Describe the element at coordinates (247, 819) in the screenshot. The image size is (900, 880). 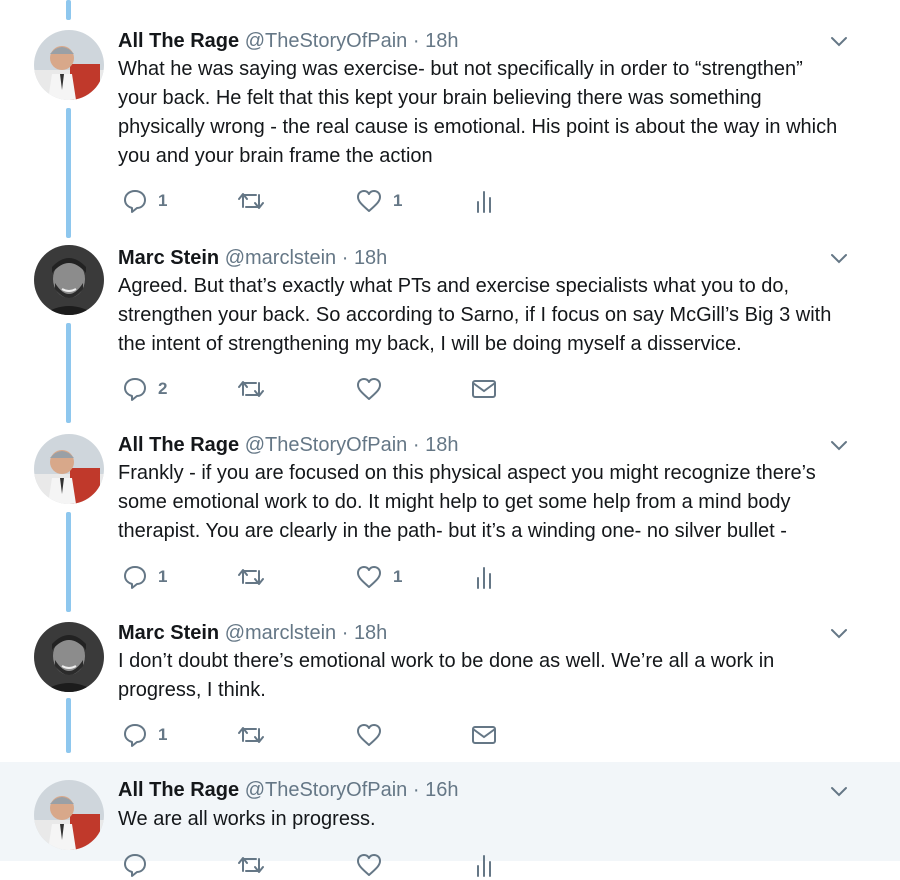
I see `tweet-text: We are all works in progress.` at that location.